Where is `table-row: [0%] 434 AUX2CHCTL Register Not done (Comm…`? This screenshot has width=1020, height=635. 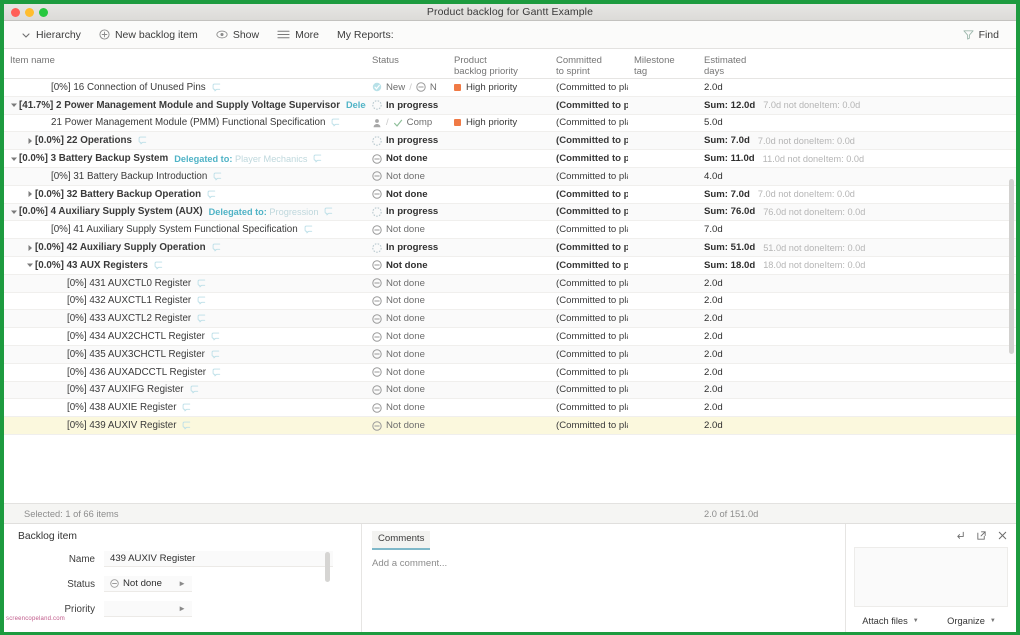 table-row: [0%] 434 AUX2CHCTL Register Not done (Comm… is located at coordinates (510, 337).